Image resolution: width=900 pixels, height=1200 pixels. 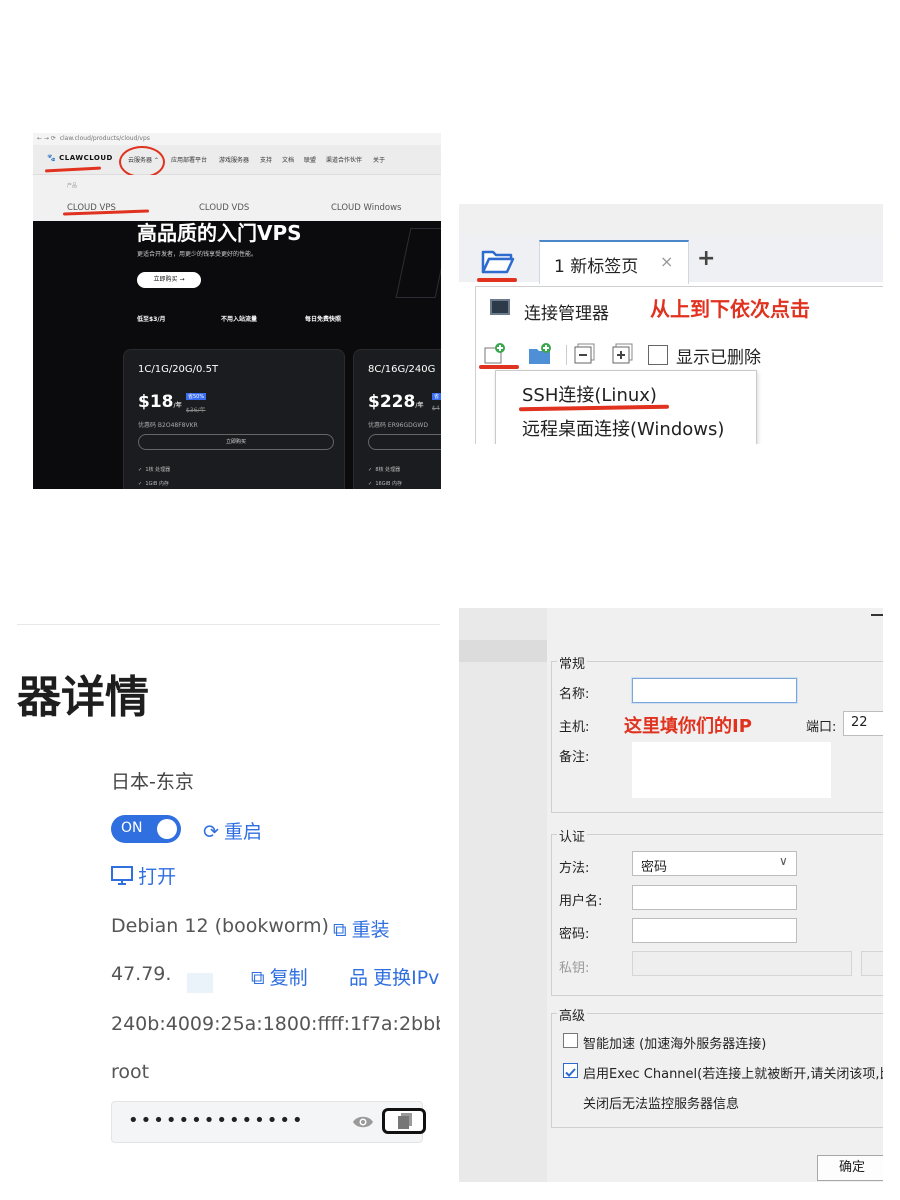 I want to click on url-text: claw.cloud/products/cloud/vps, so click(x=104, y=138).